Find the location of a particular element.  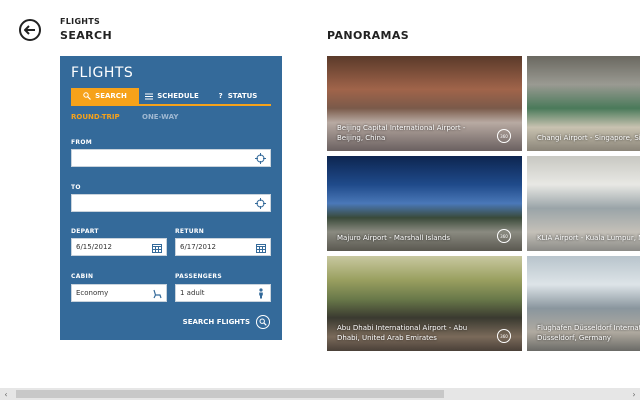

tab-status: ? STATUS is located at coordinates (238, 96).